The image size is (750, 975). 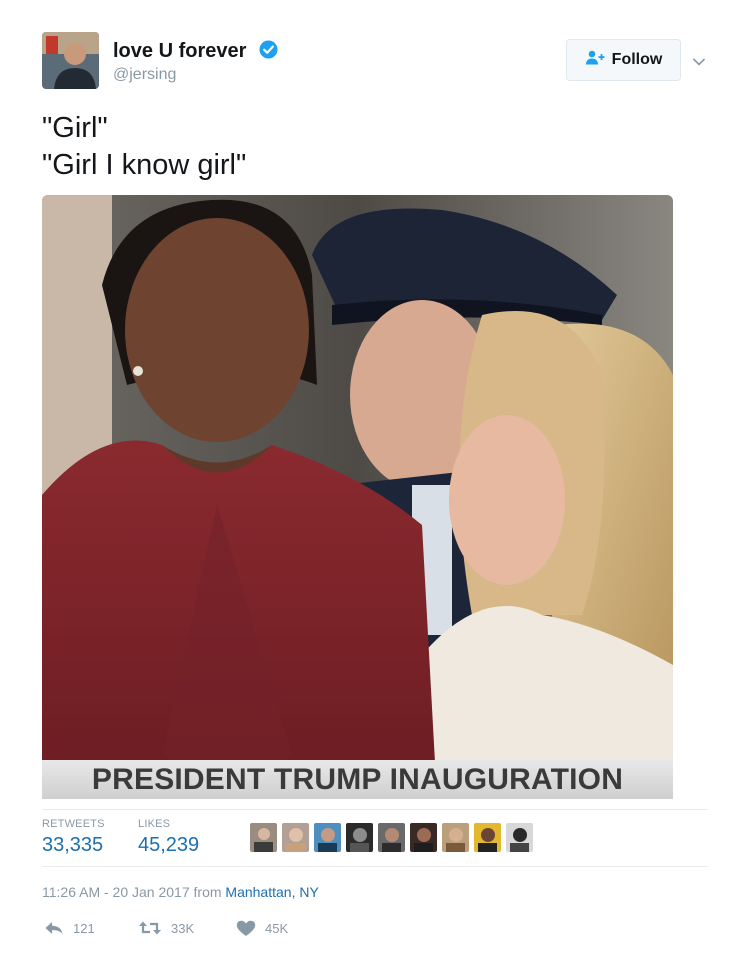 I want to click on tweet-location: Manhattan, NY, so click(x=271, y=892).